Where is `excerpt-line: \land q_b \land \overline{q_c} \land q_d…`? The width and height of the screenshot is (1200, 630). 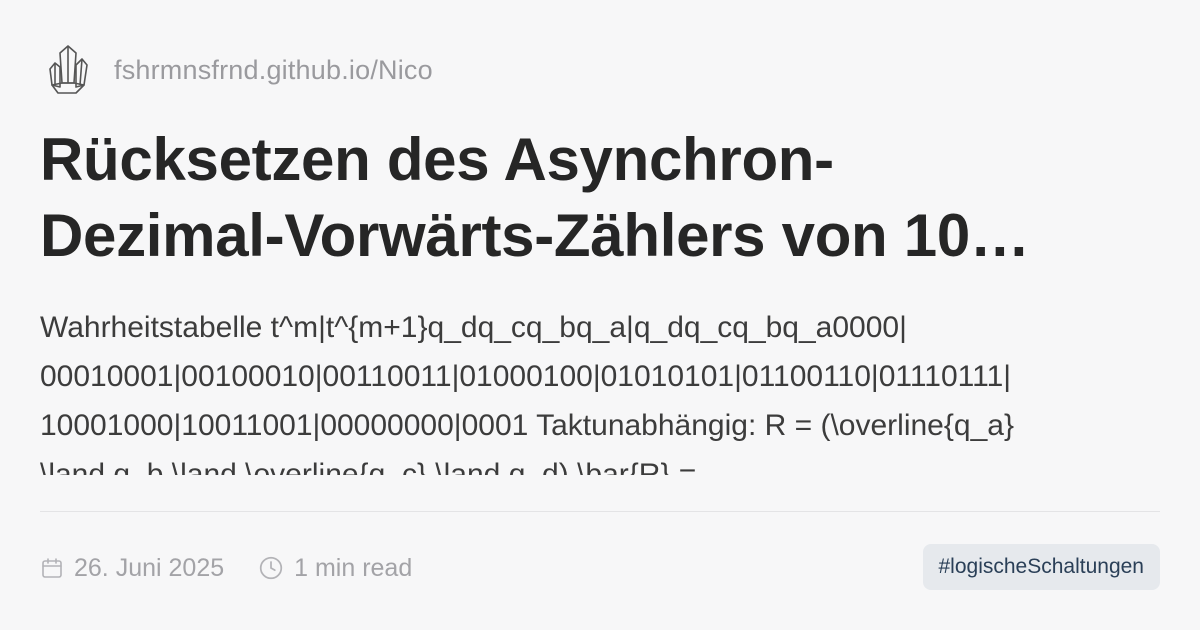
excerpt-line: \land q_b \land \overline{q_c} \land q_d… is located at coordinates (368, 466).